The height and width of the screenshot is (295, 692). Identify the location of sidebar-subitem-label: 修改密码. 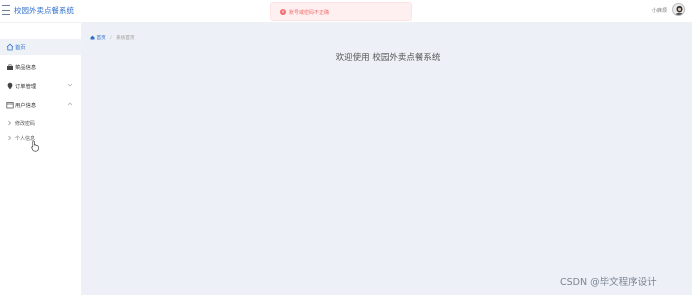
(25, 124).